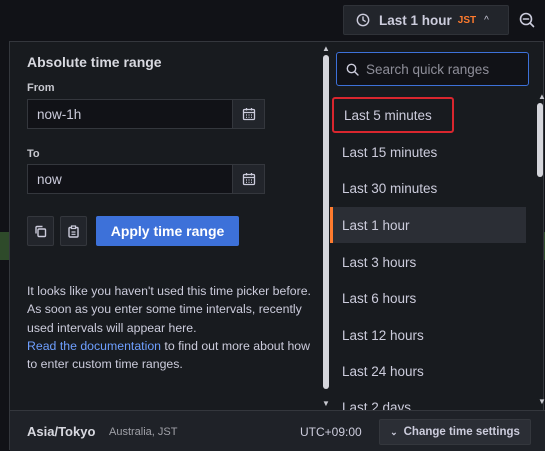  I want to click on quick-range-last-24-hours: Last 24 hours, so click(428, 371).